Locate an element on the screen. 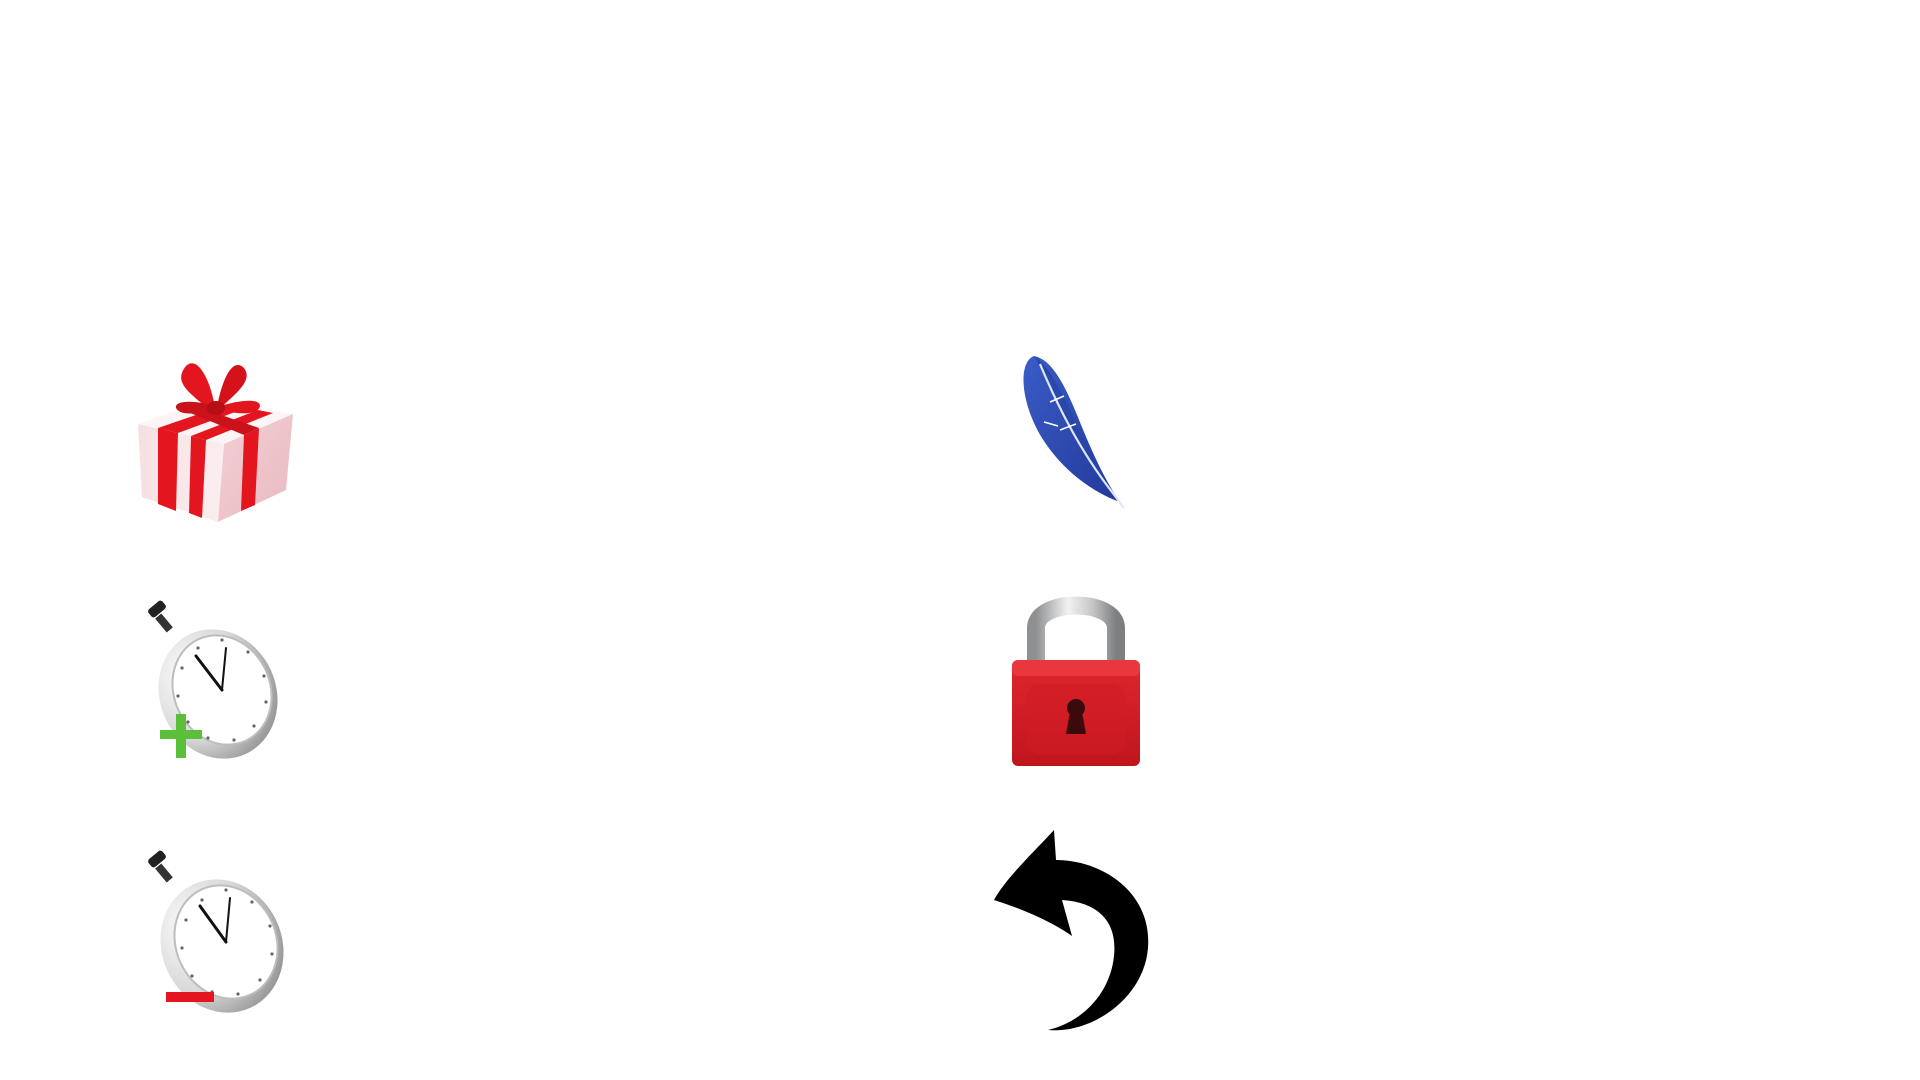  undo-button is located at coordinates (1072, 931).